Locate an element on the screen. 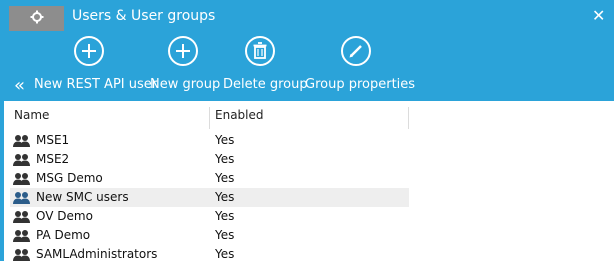 Image resolution: width=614 pixels, height=266 pixels. new-group-button: New group is located at coordinates (186, 66).